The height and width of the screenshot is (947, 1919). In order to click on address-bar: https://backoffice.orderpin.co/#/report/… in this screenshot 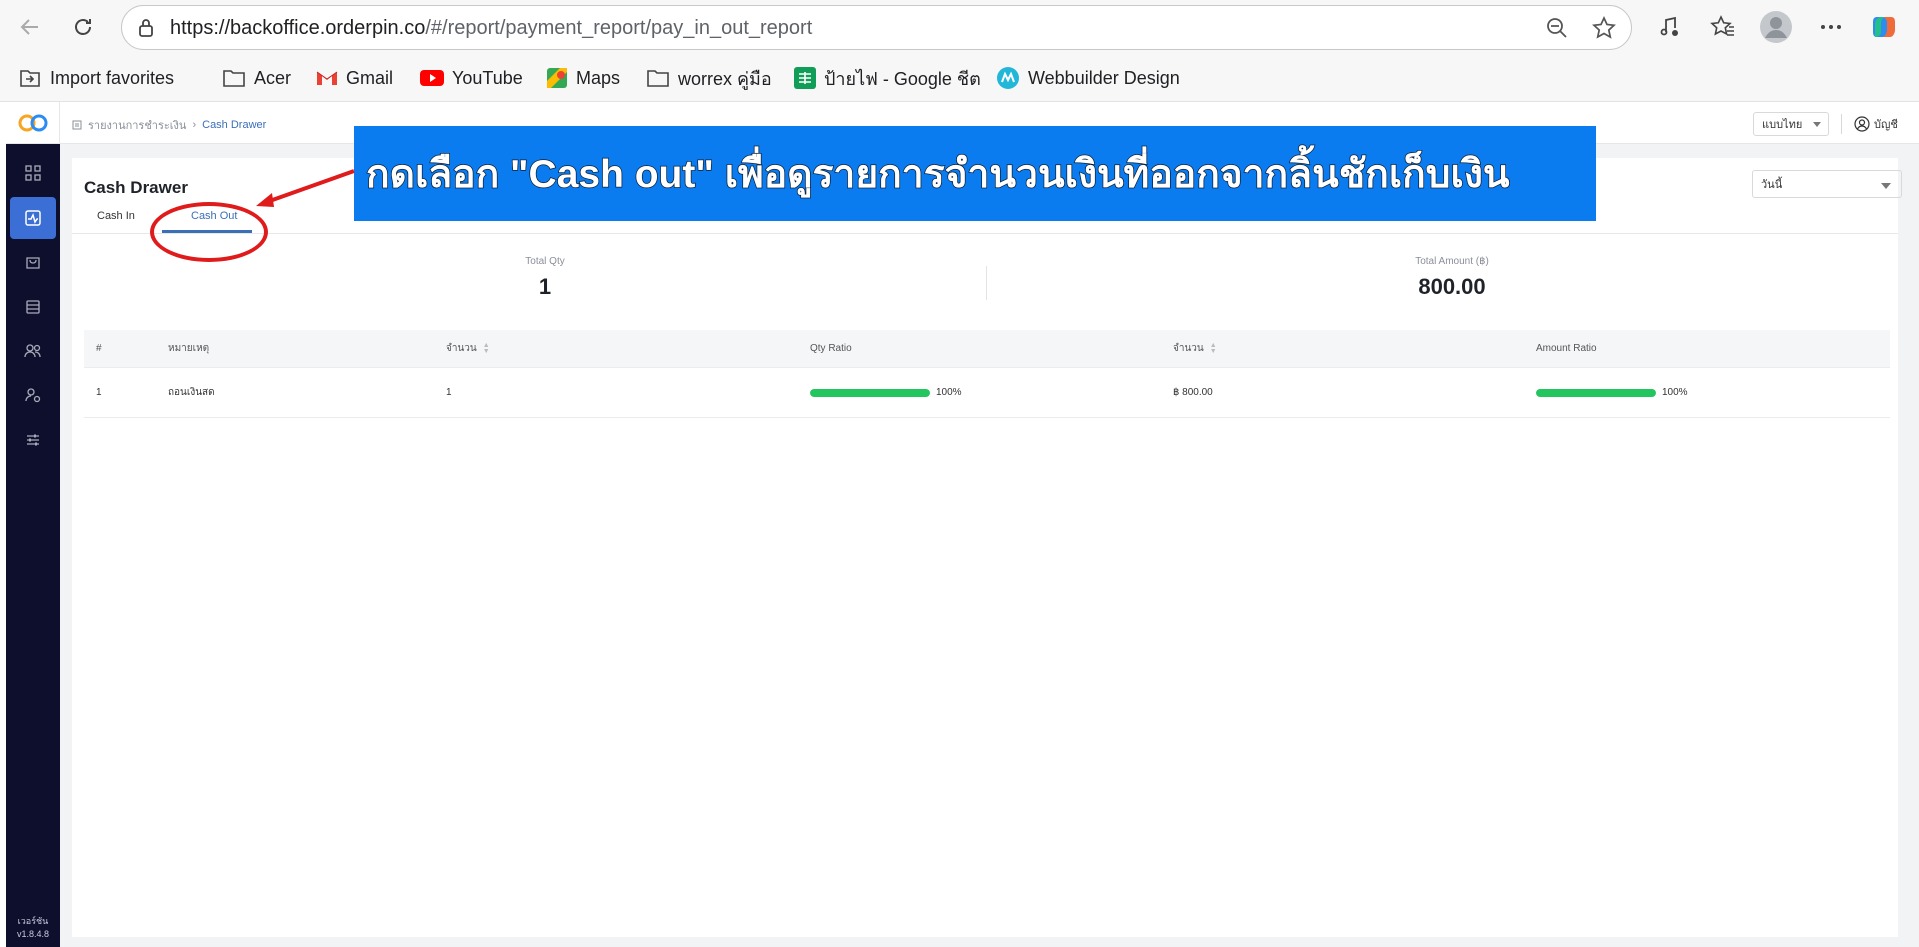, I will do `click(876, 27)`.